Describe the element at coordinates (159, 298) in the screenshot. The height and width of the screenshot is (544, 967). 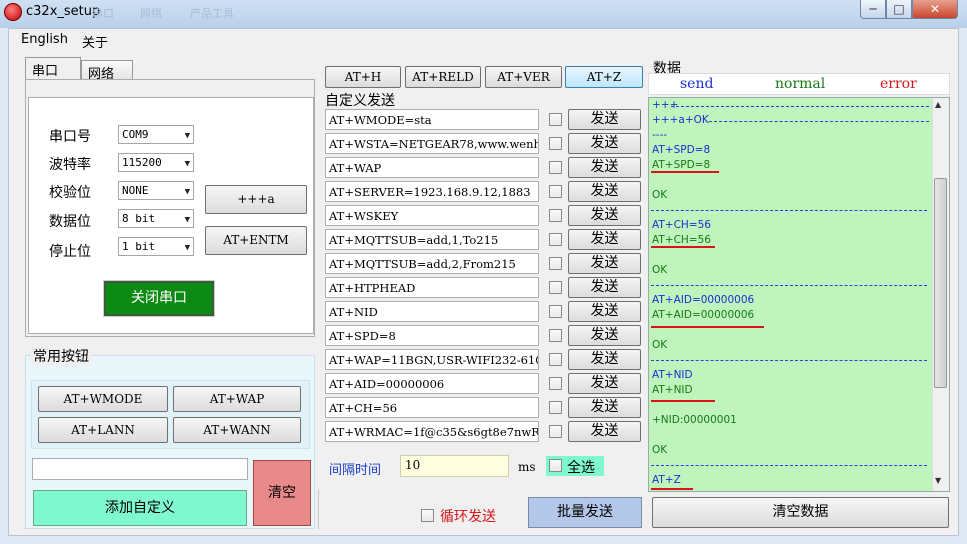
I see `close-port-button: 关闭串口` at that location.